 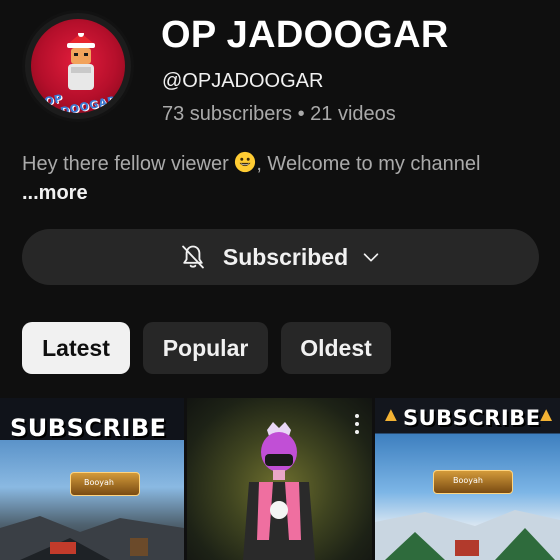 What do you see at coordinates (336, 348) in the screenshot?
I see `chip-oldest: Oldest` at bounding box center [336, 348].